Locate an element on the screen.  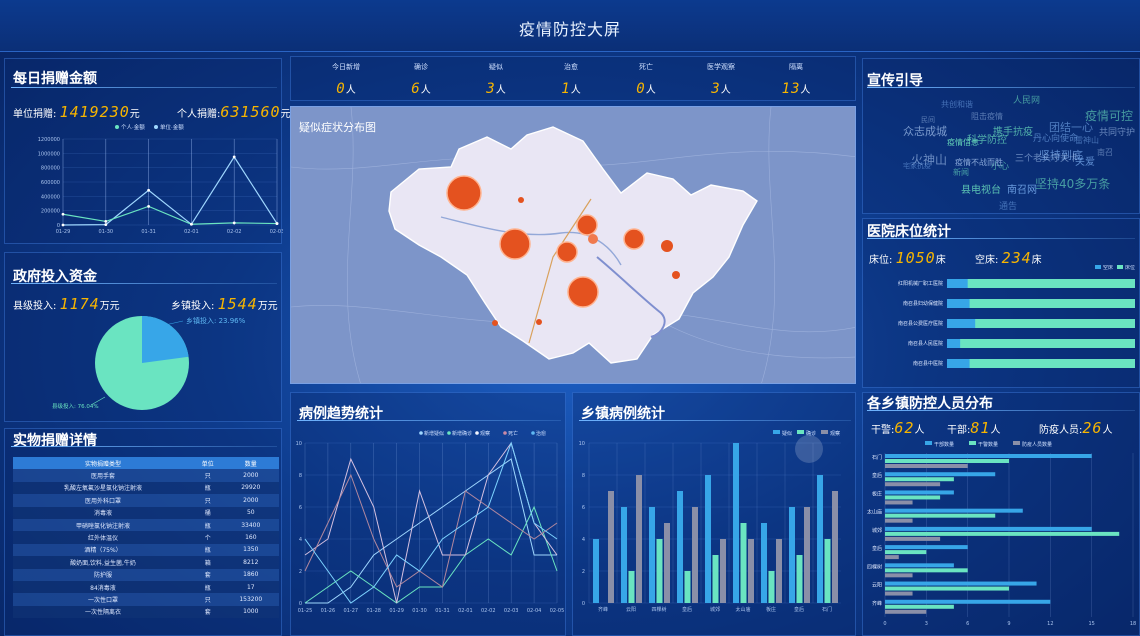
town-label: 四棵树 is located at coordinates (874, 566).